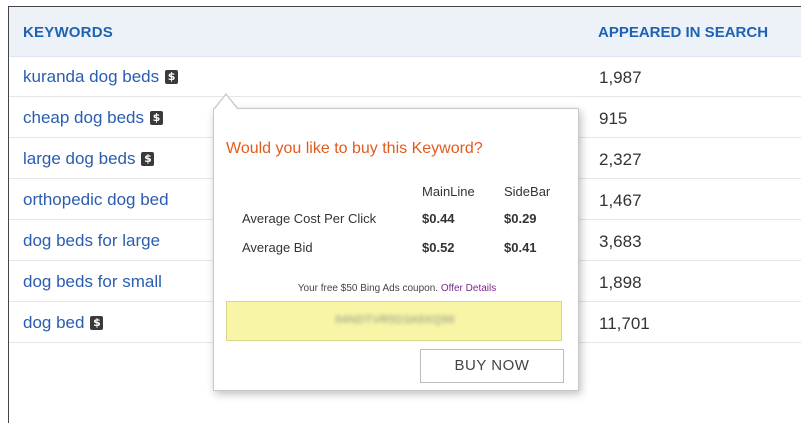  I want to click on offer-details-link: Offer Details, so click(468, 288).